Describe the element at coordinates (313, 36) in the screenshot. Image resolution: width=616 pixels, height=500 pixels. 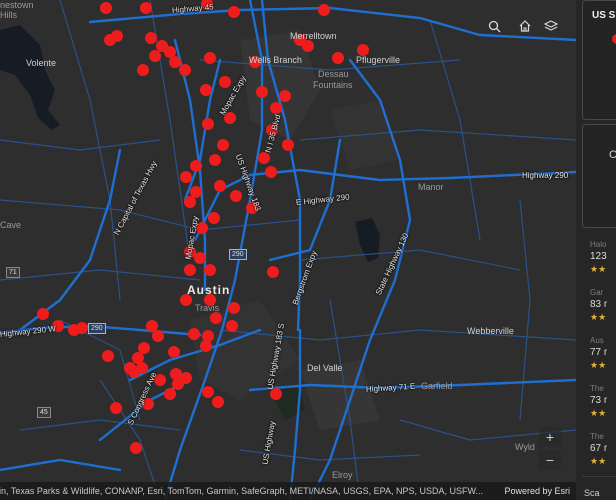
I see `place-label: Merrelltown` at that location.